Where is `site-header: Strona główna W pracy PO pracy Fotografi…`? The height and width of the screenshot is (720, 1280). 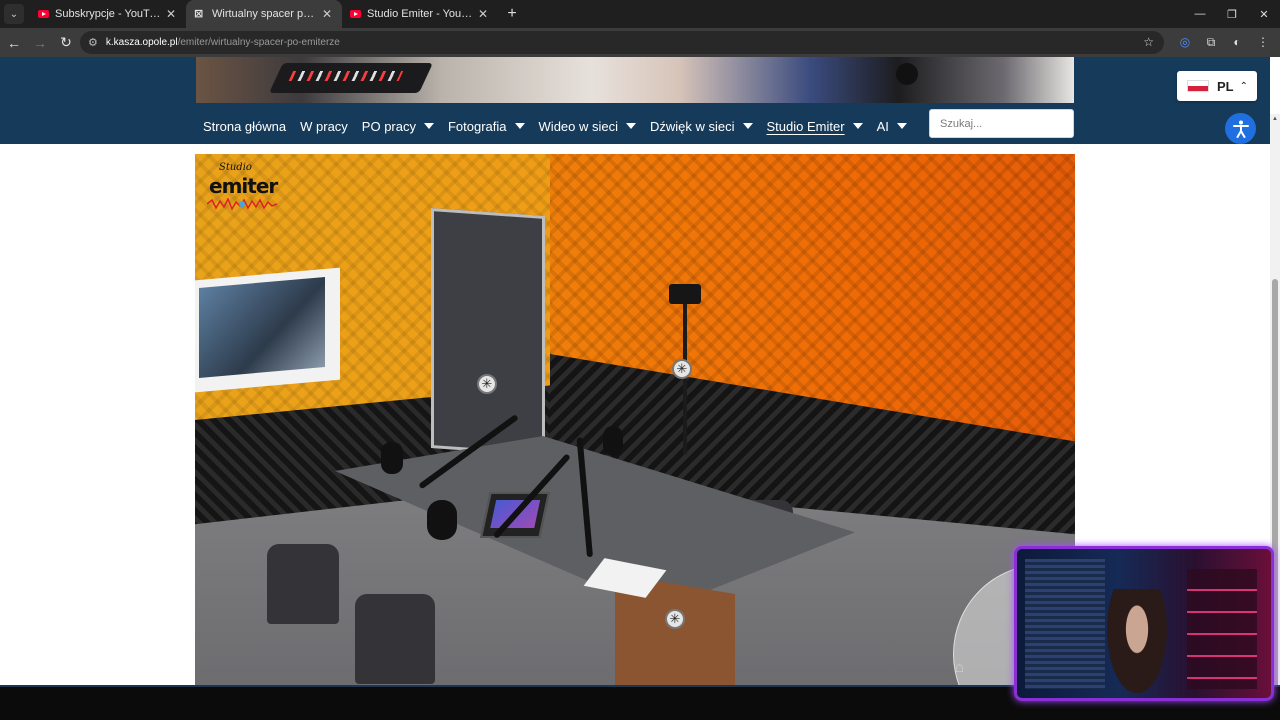
site-header: Strona główna W pracy PO pracy Fotografi… is located at coordinates (635, 100).